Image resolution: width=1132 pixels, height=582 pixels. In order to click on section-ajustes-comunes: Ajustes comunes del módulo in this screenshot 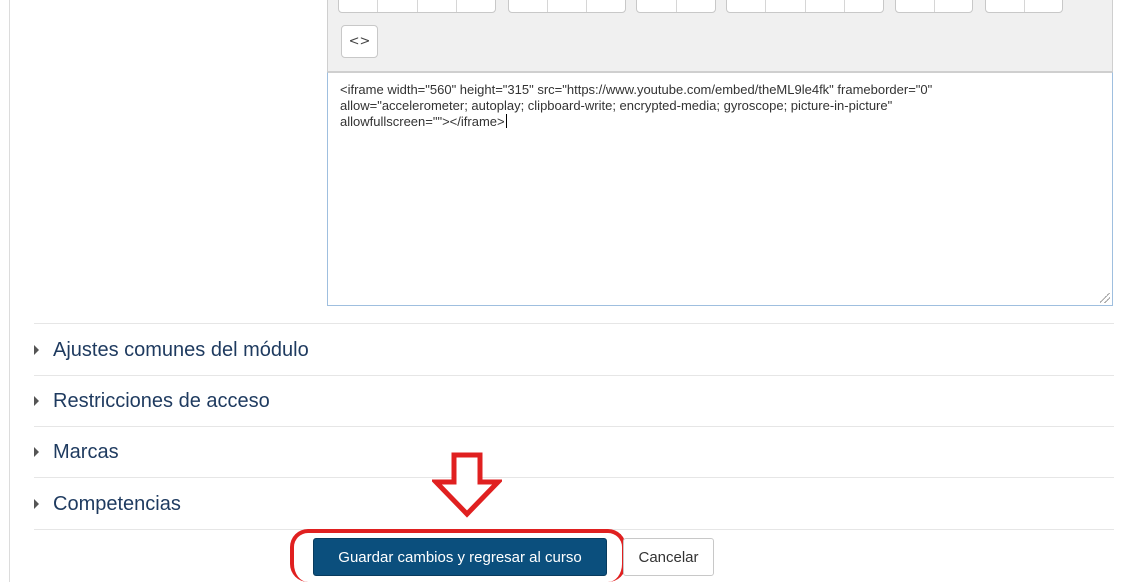, I will do `click(171, 350)`.